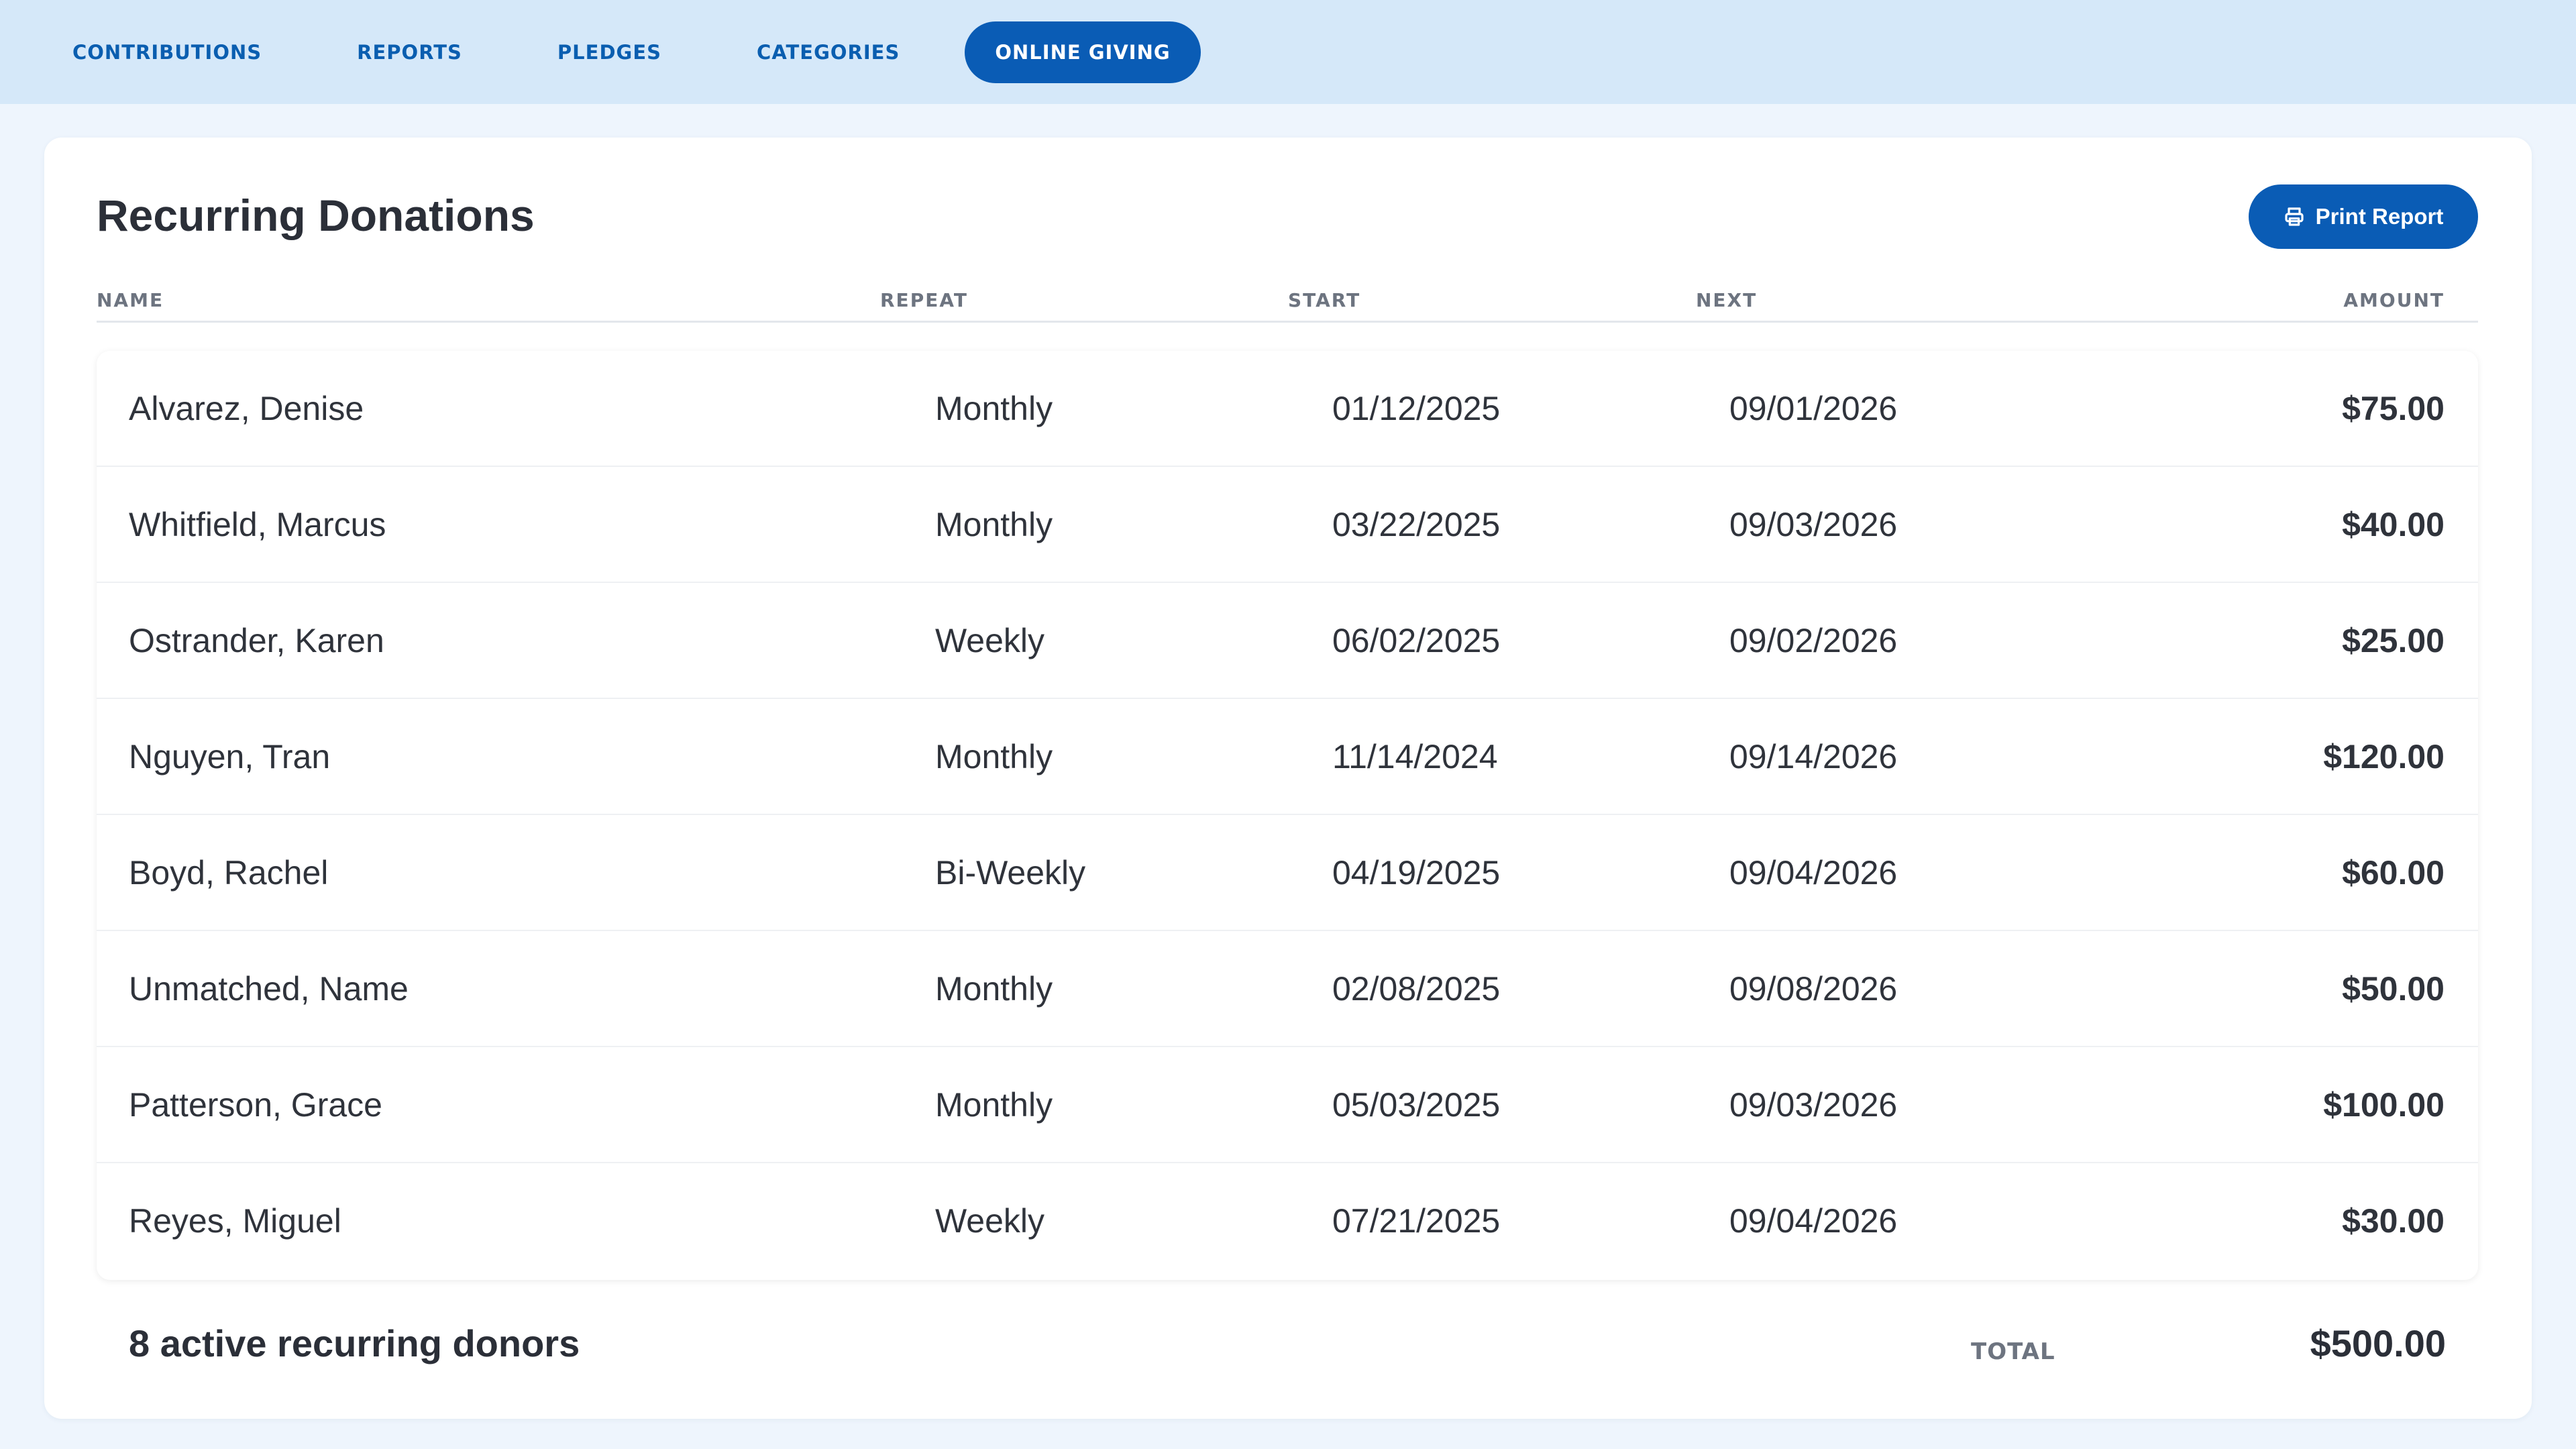 The height and width of the screenshot is (1449, 2576). Describe the element at coordinates (2393, 524) in the screenshot. I see `donation-amount: $40.00` at that location.